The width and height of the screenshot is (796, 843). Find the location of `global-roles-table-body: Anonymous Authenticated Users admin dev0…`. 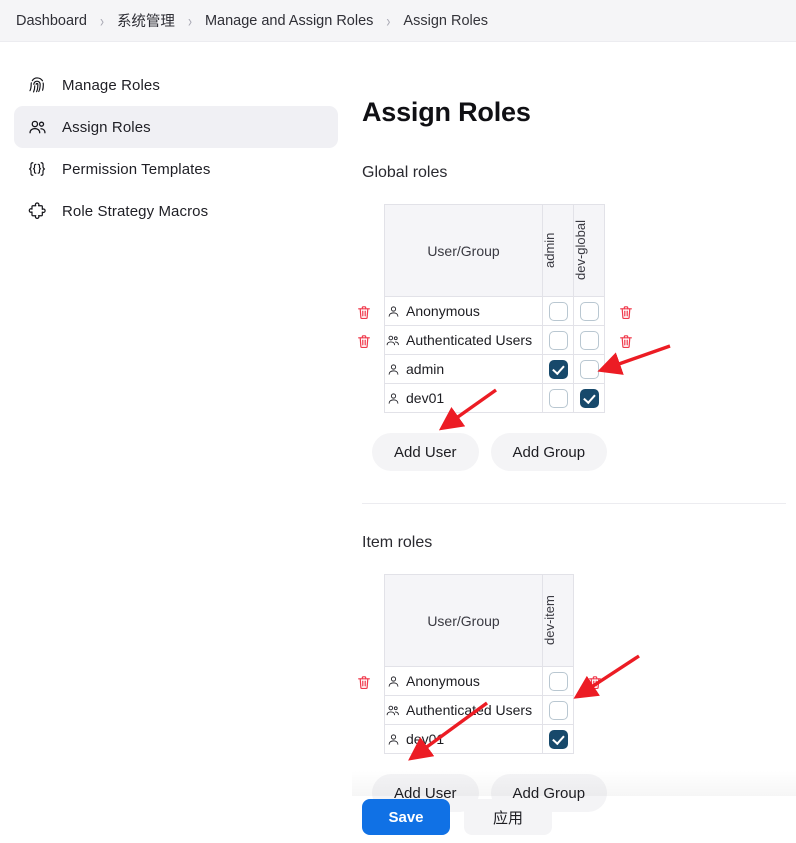

global-roles-table-body: Anonymous Authenticated Users admin dev0… is located at coordinates (494, 354).